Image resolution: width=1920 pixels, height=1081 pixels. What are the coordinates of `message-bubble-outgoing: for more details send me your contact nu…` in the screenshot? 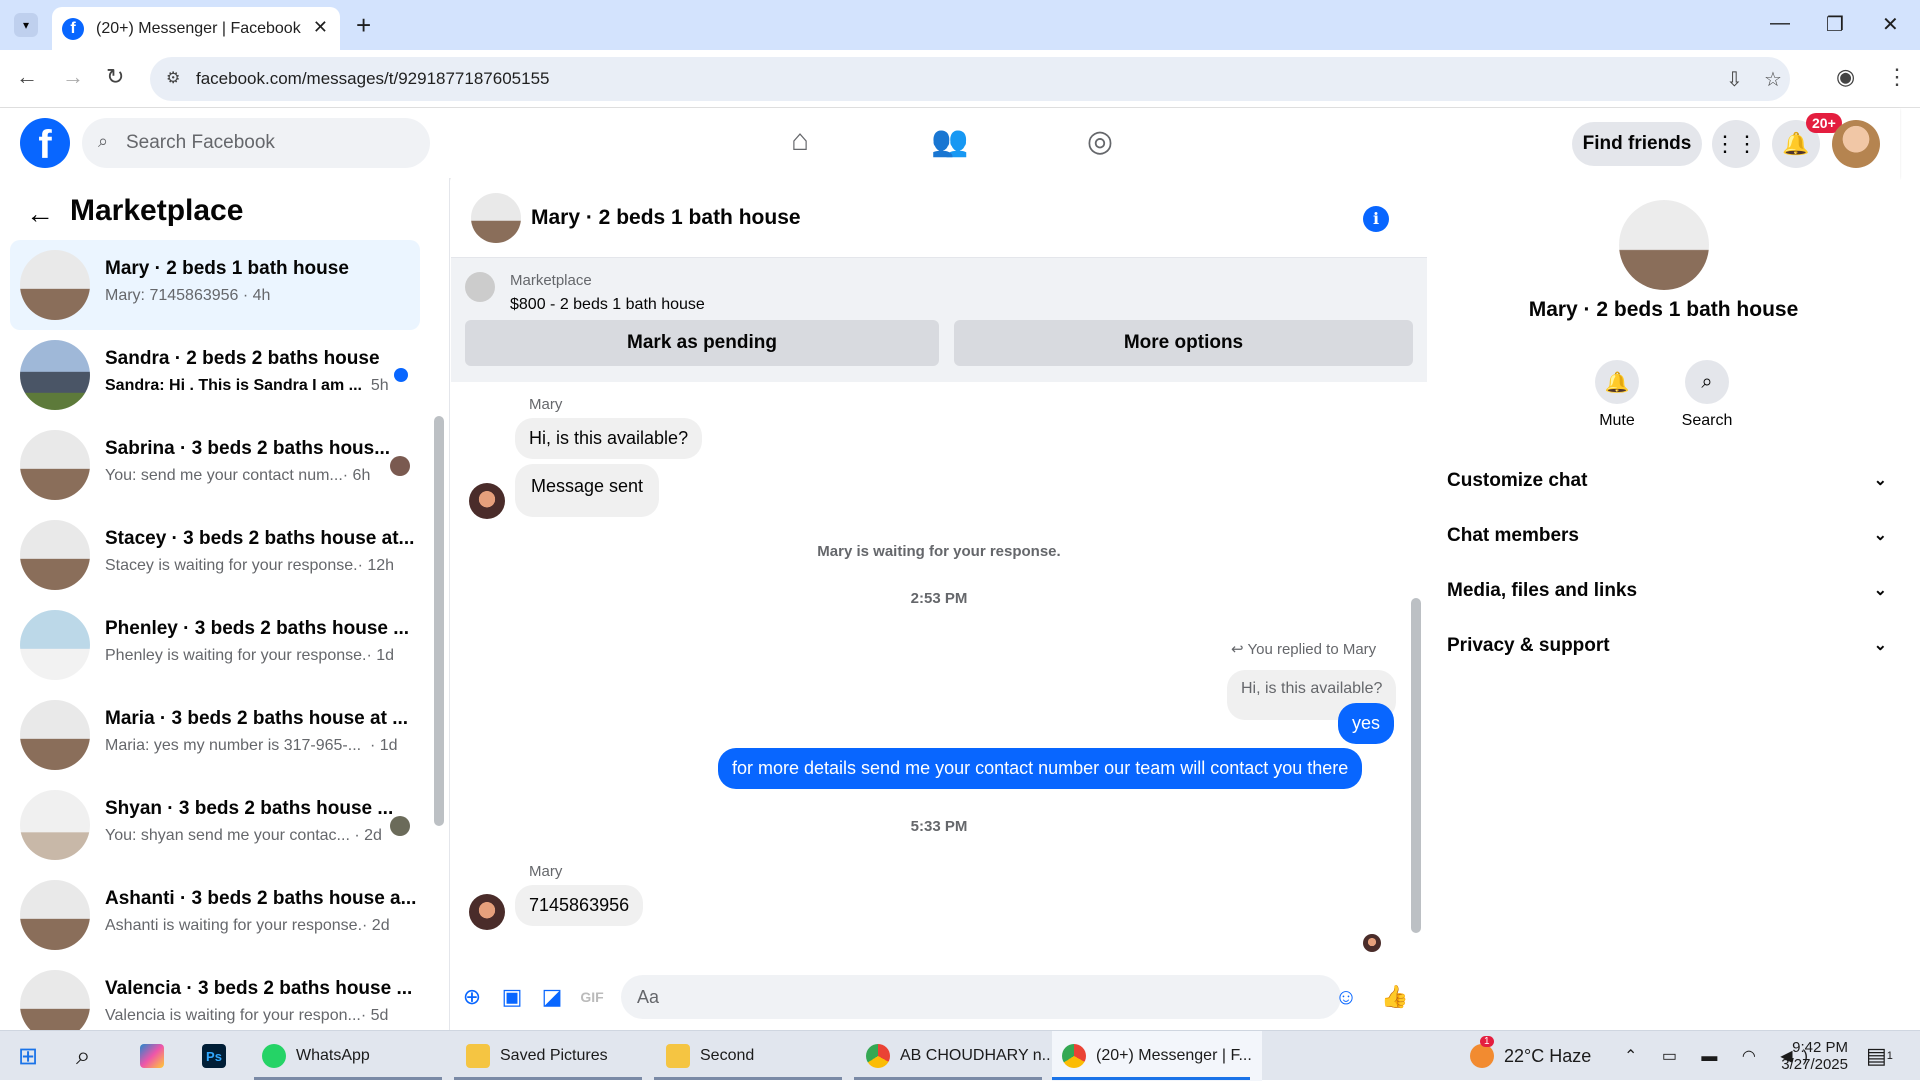 It's located at (1040, 768).